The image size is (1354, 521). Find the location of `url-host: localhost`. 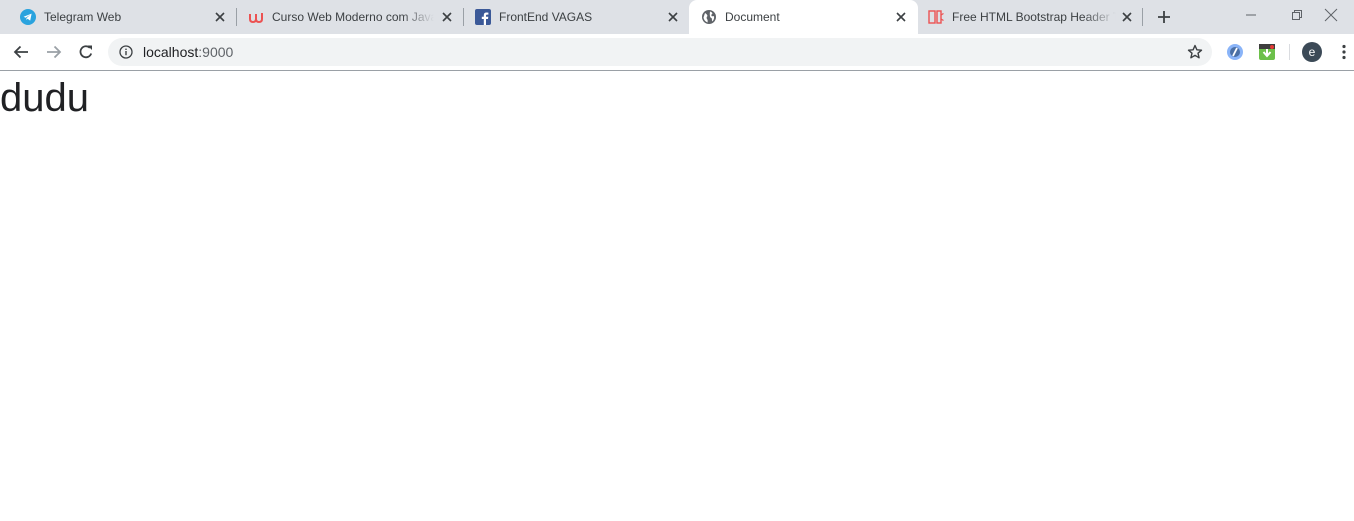

url-host: localhost is located at coordinates (171, 52).